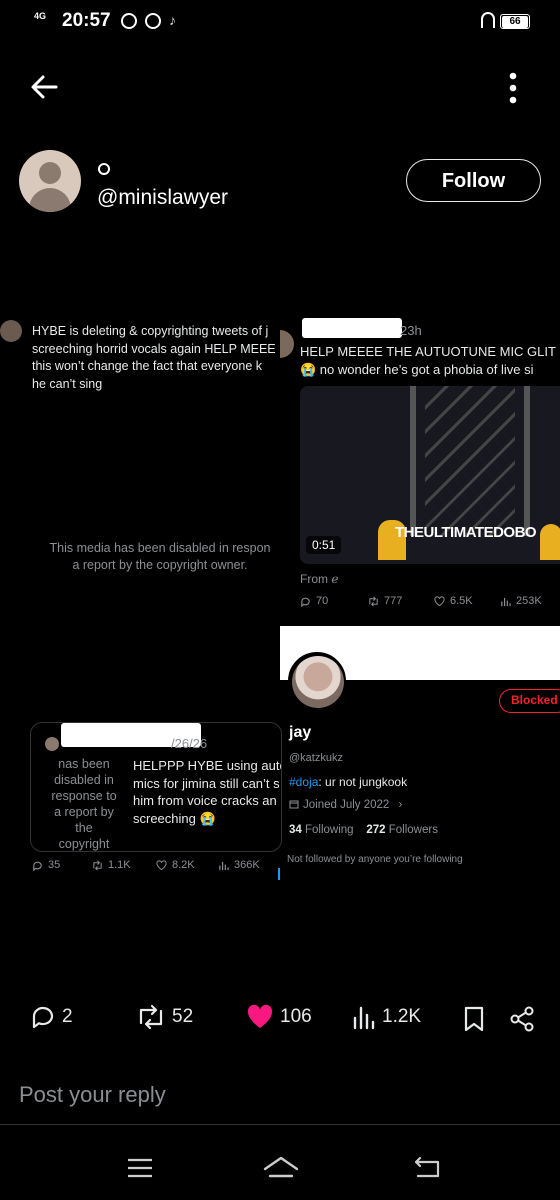 This screenshot has height=1200, width=560. What do you see at coordinates (92, 1095) in the screenshot?
I see `reply-input: Post your reply` at bounding box center [92, 1095].